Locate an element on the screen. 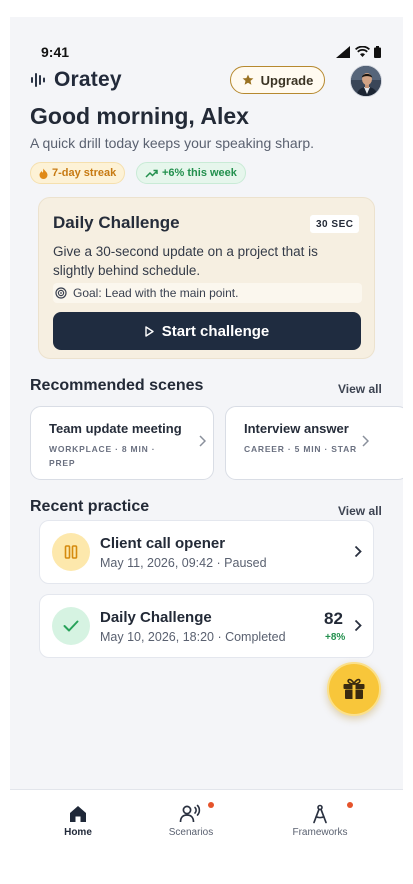  nav-frameworks: Frameworks is located at coordinates (320, 820).